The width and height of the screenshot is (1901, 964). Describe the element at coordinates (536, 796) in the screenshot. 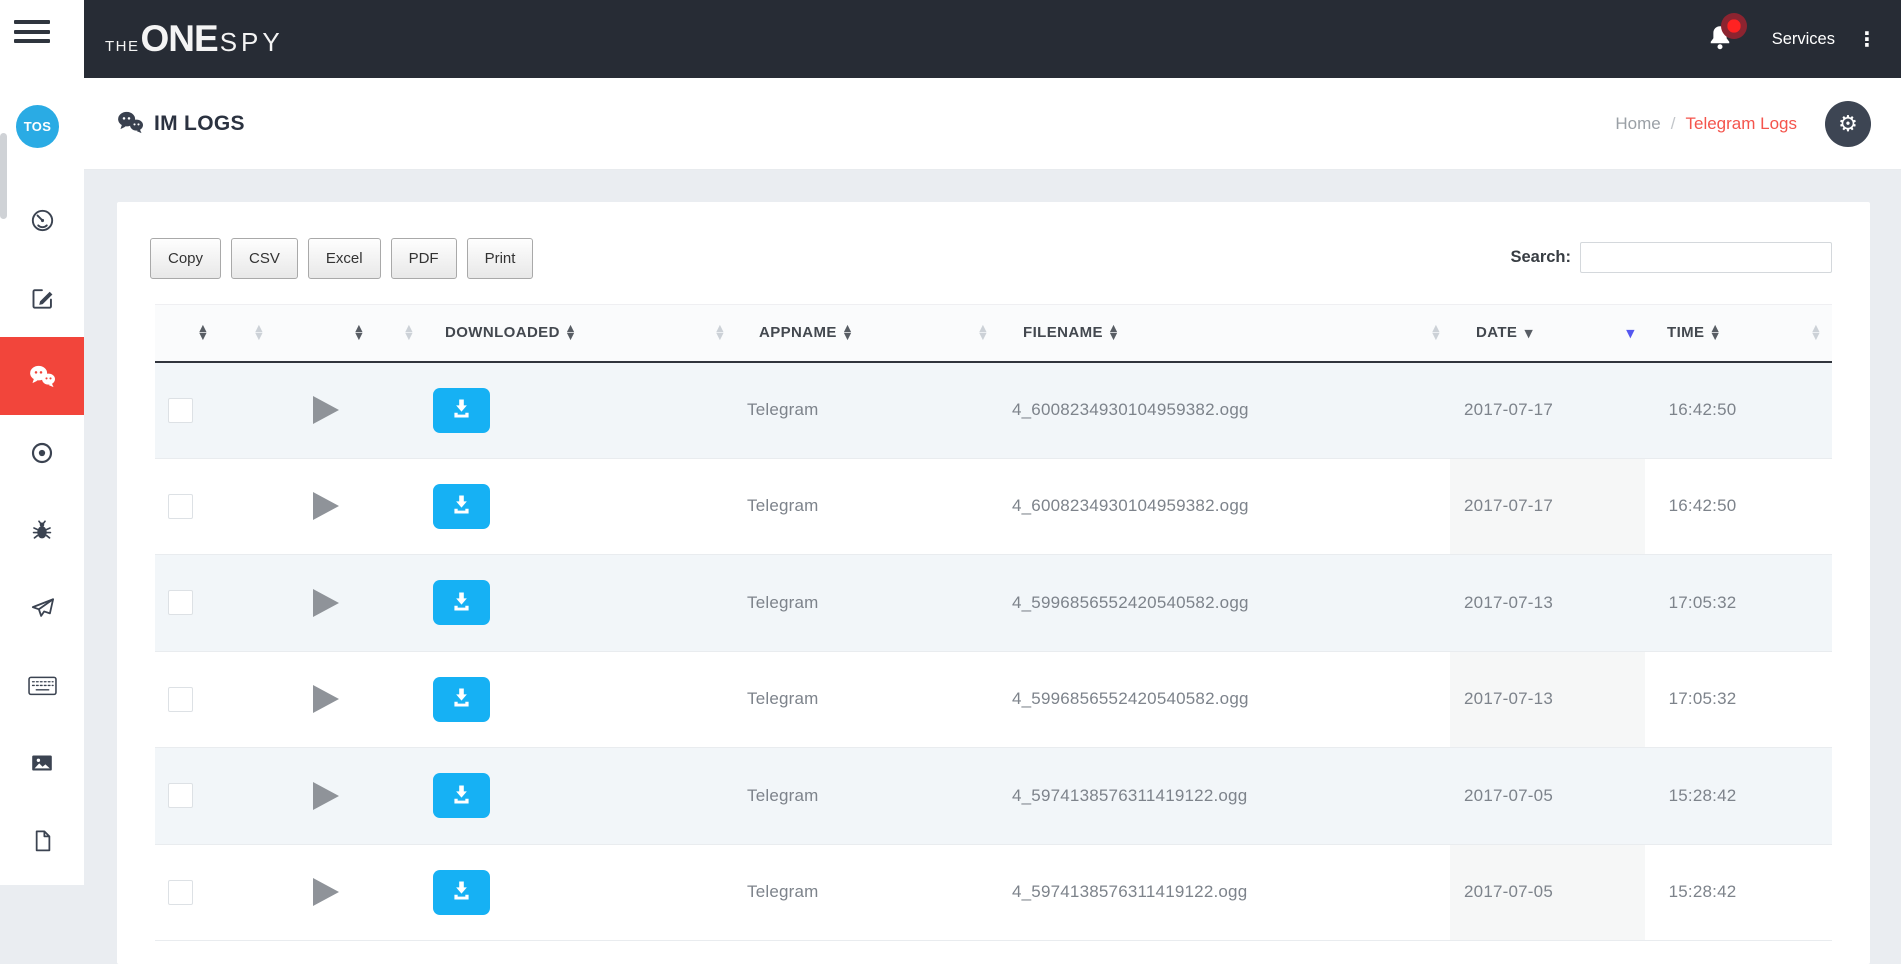

I see `cell-download` at that location.